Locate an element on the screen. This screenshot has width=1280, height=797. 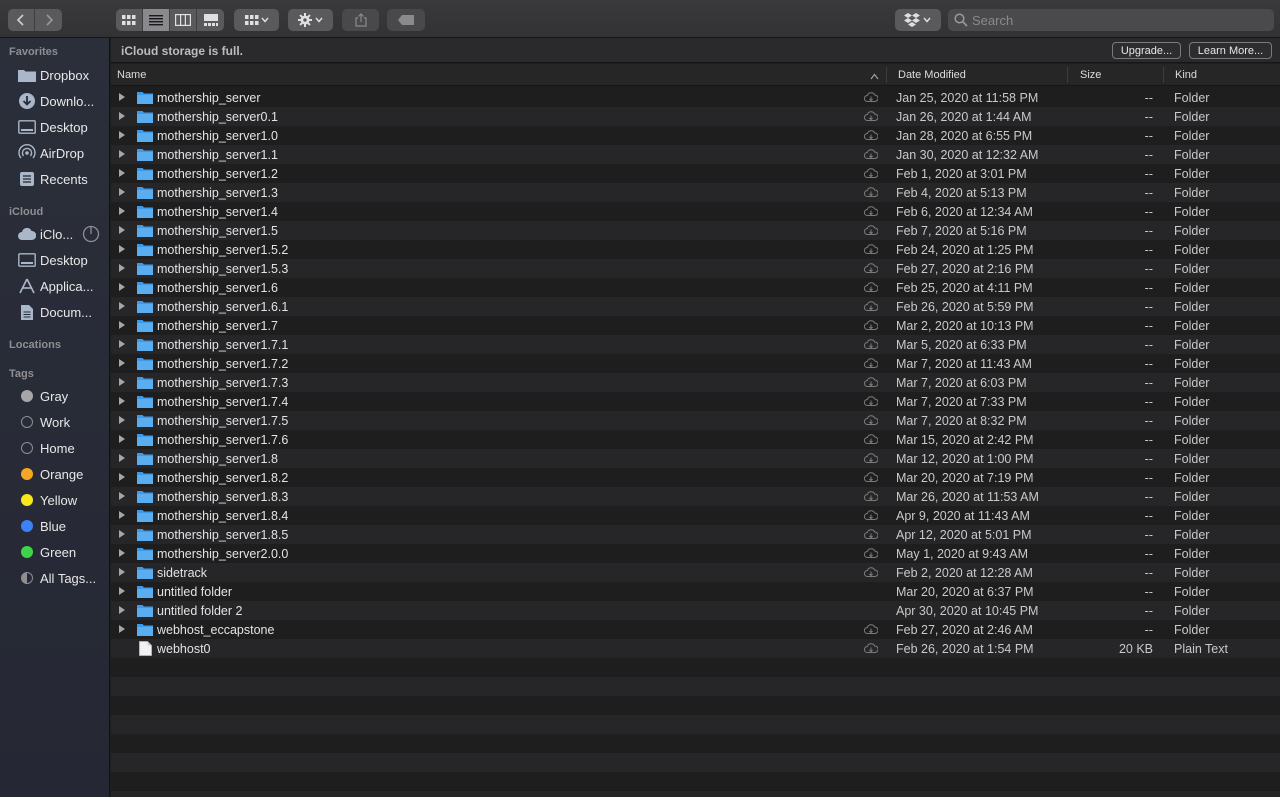
sidebar-item-desktop: Desktop is located at coordinates (55, 127).